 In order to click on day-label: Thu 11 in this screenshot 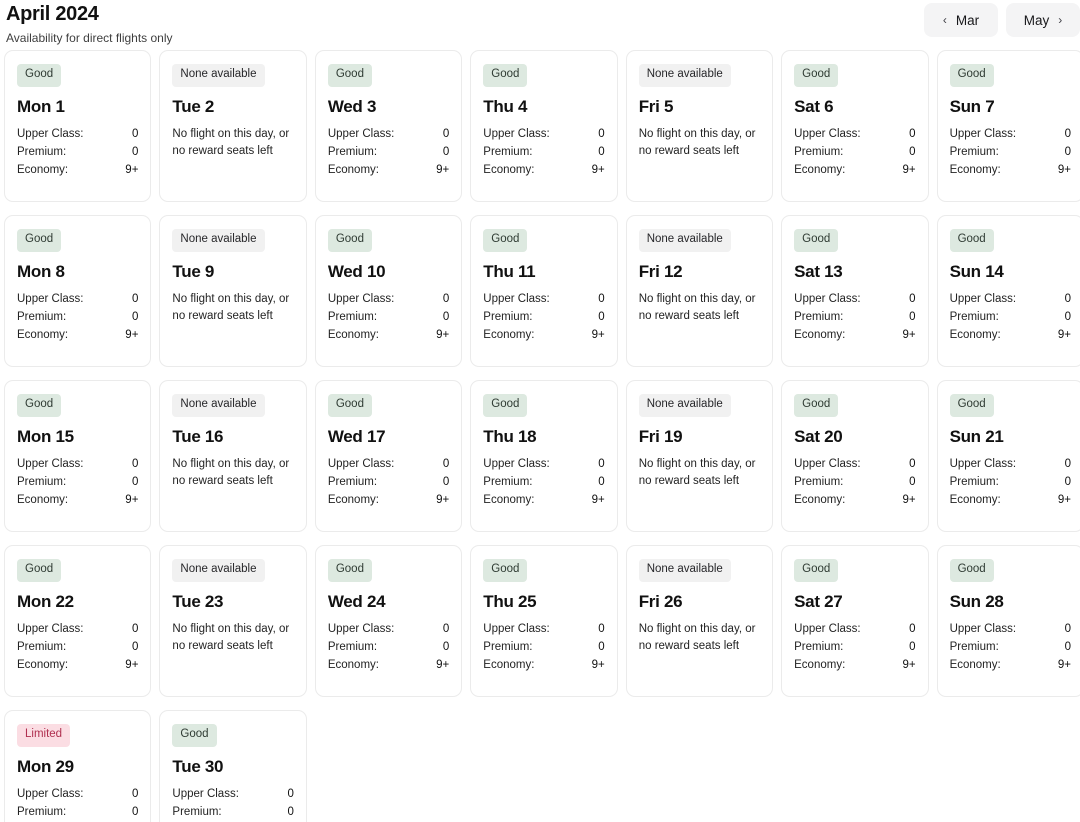, I will do `click(509, 271)`.